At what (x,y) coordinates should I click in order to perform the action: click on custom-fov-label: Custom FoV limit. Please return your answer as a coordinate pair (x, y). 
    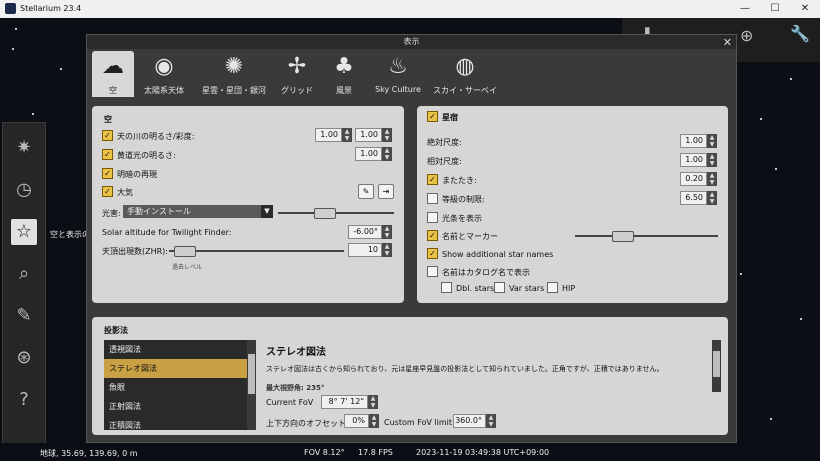
    Looking at the image, I should click on (418, 422).